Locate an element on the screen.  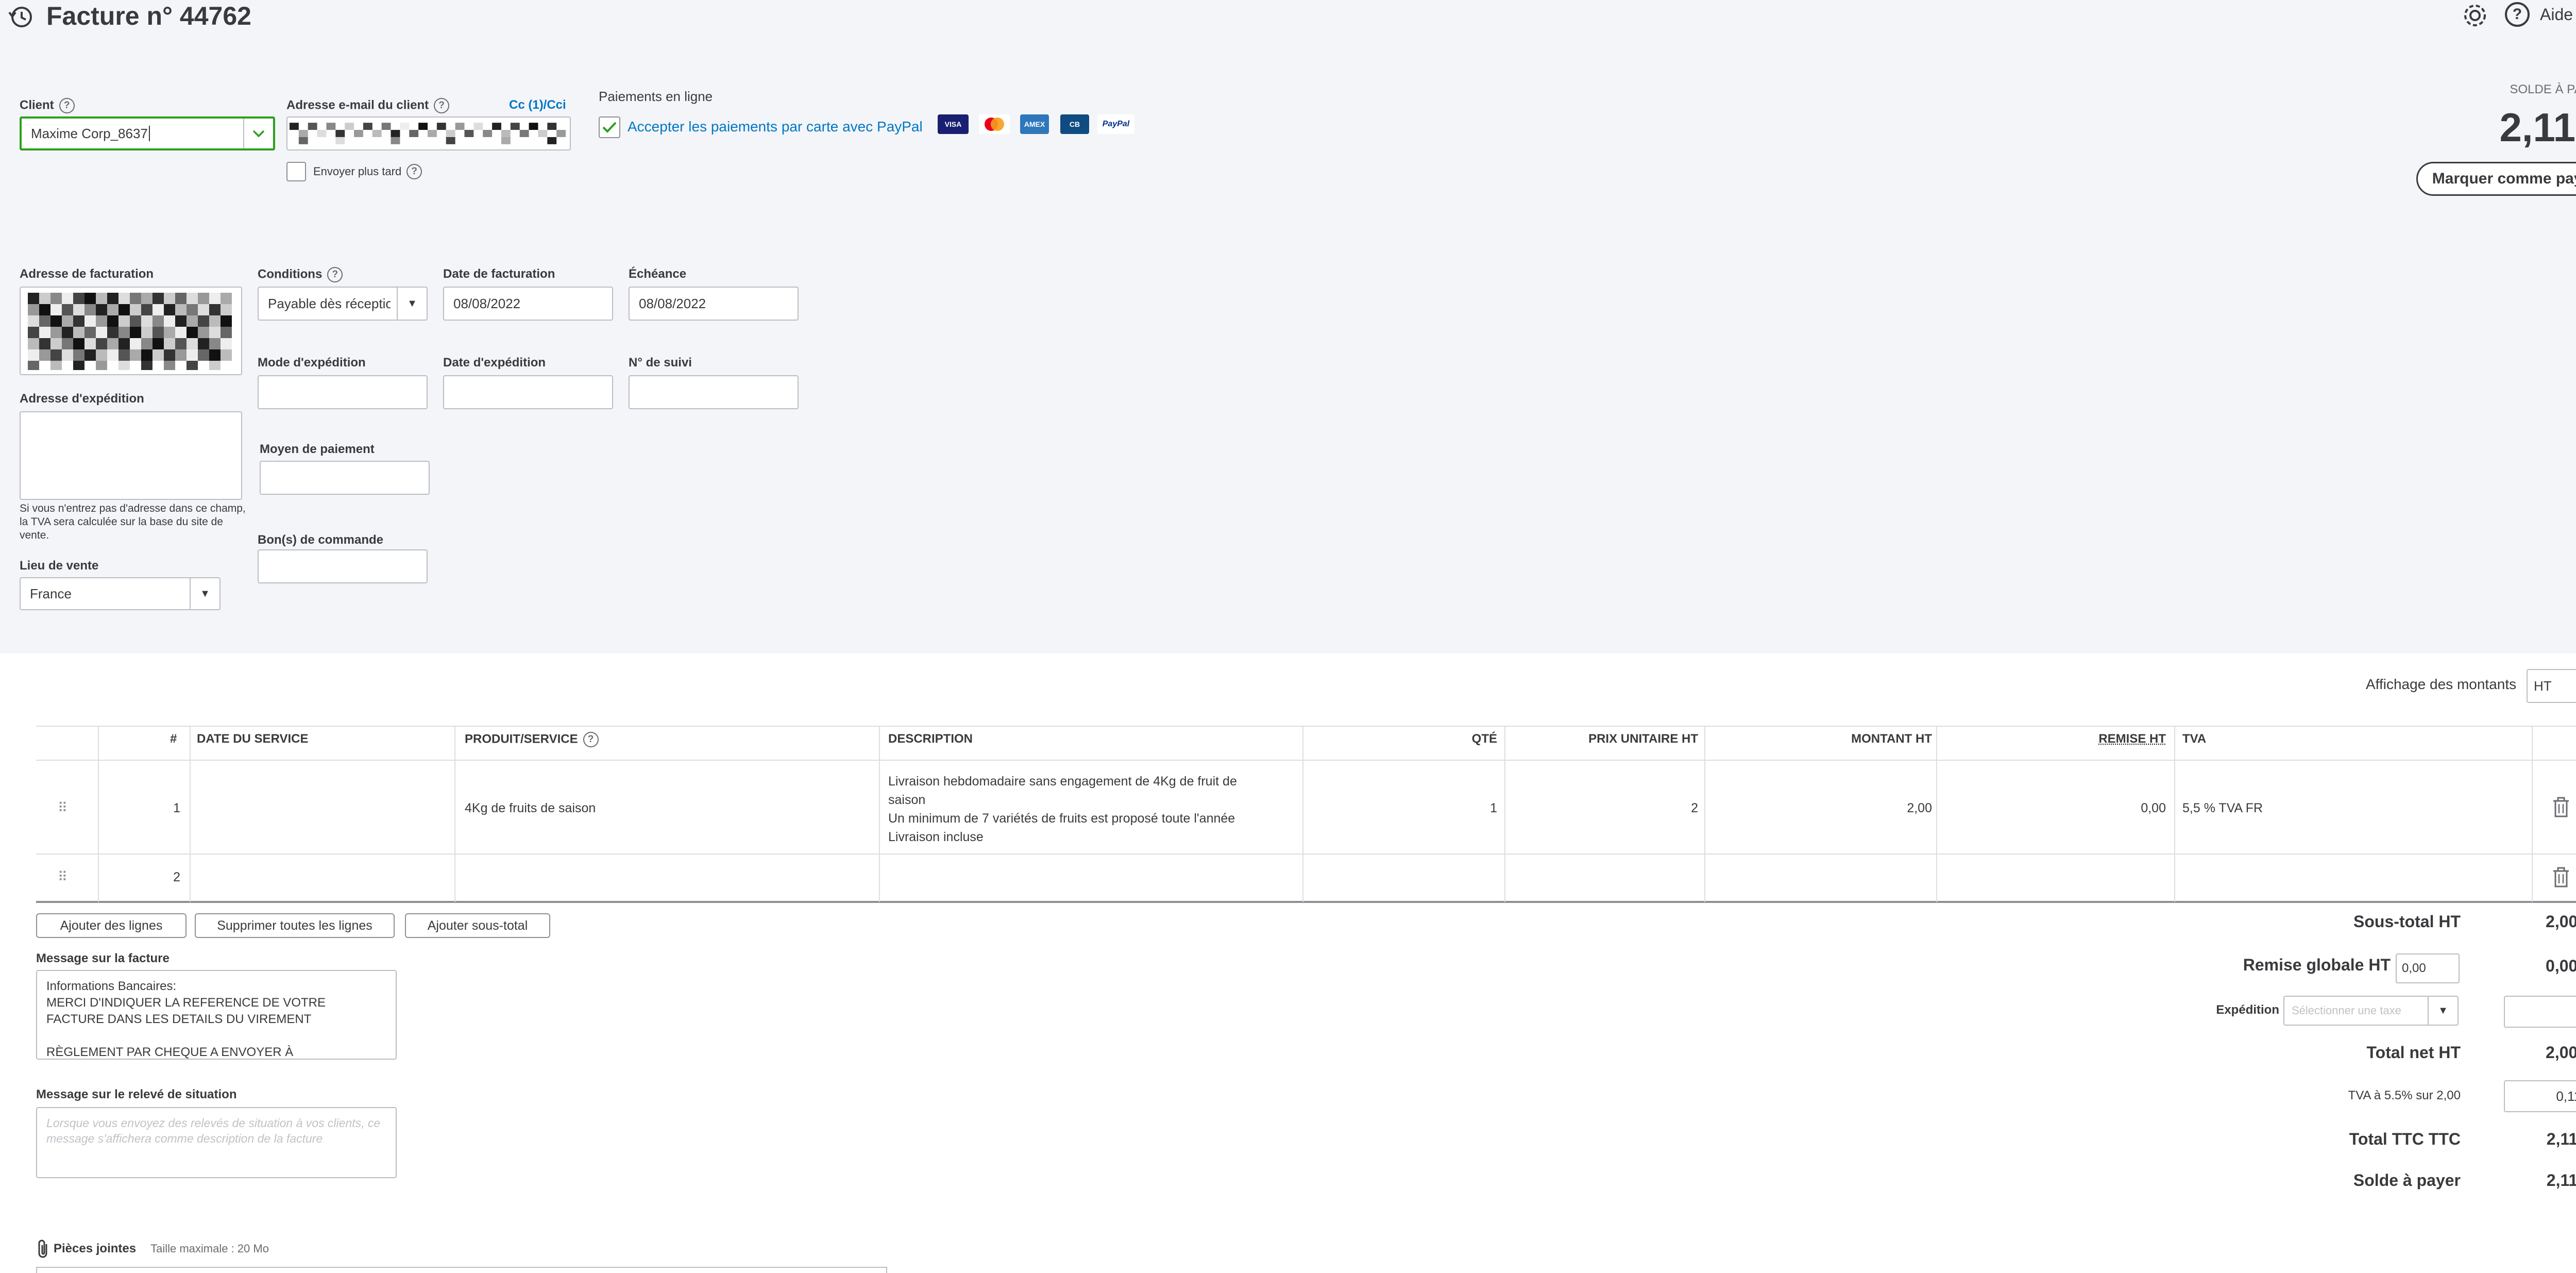
vat-label: TVA à 5.5% sur 2,00 is located at coordinates (2404, 1095).